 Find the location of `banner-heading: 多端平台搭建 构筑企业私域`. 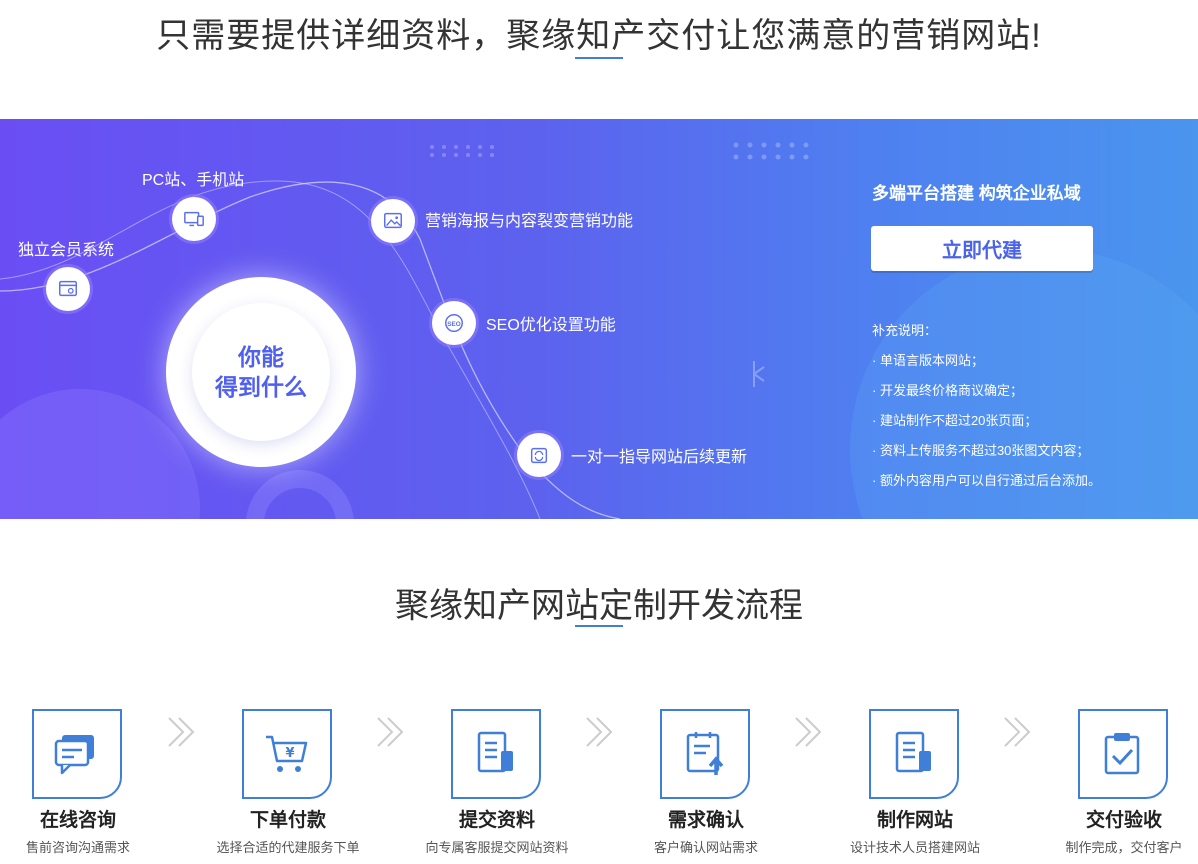

banner-heading: 多端平台搭建 构筑企业私域 is located at coordinates (976, 193).